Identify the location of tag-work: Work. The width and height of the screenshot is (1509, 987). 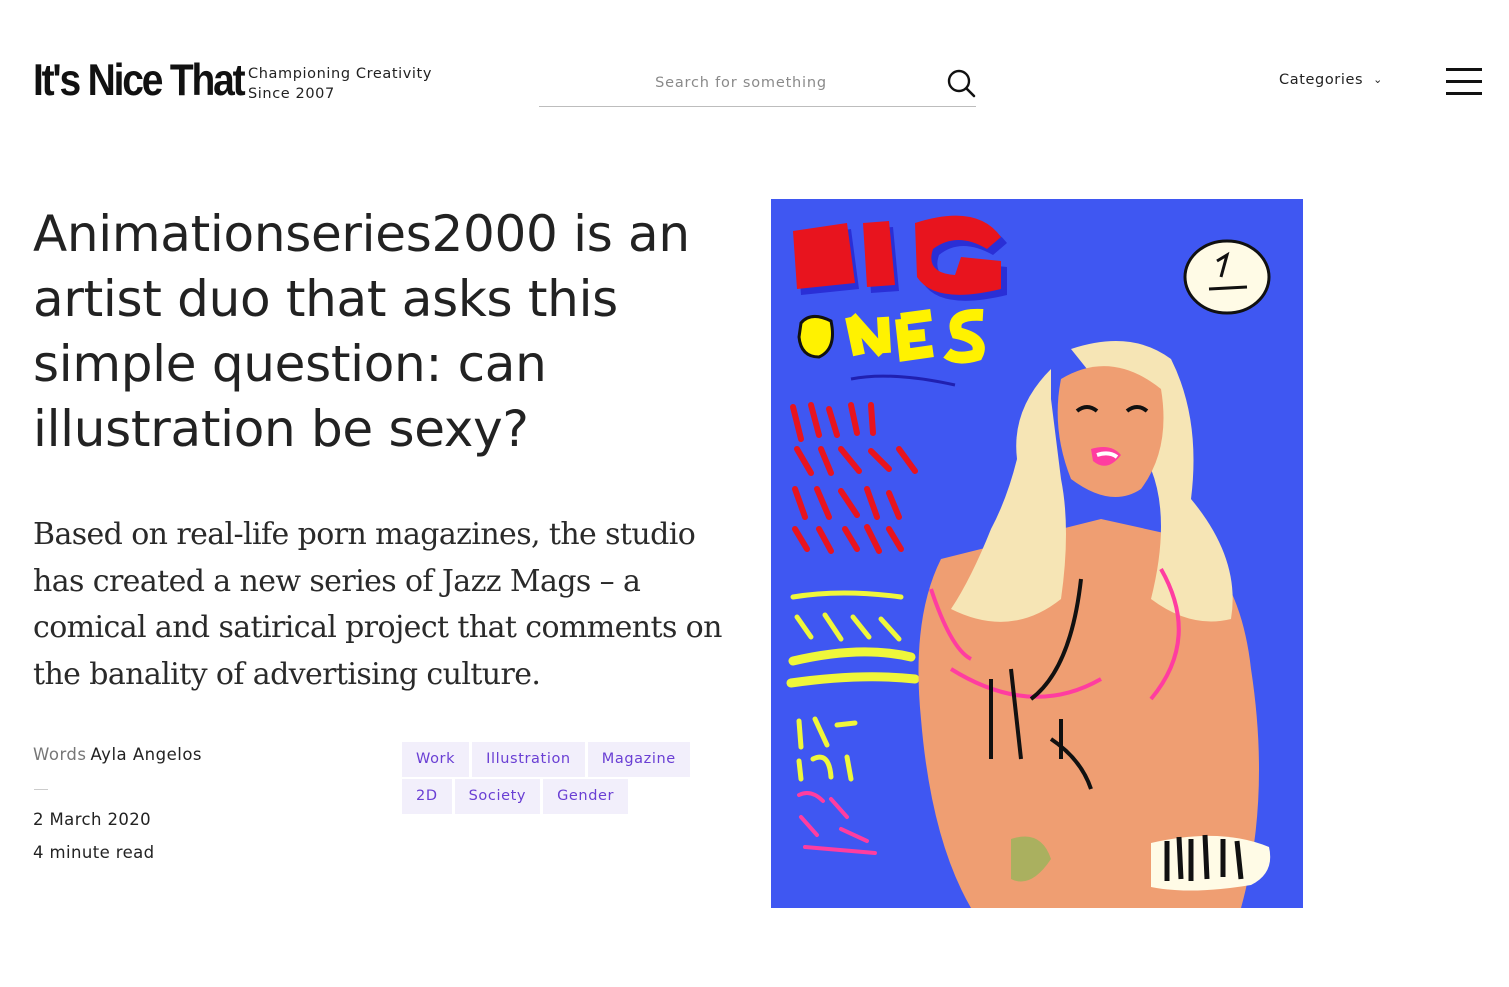
(436, 759).